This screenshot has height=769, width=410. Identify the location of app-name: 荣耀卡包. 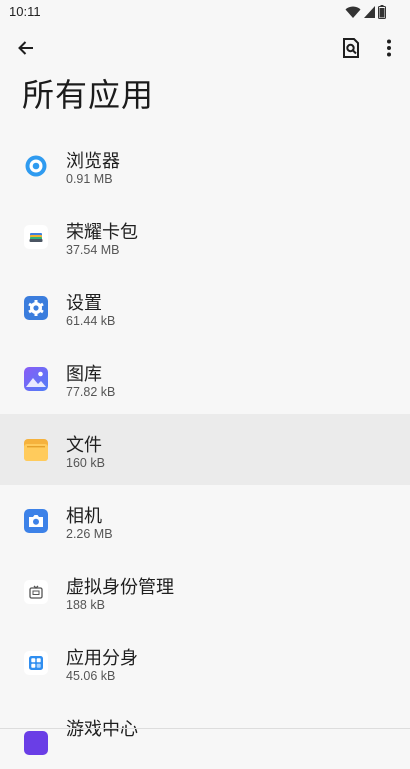
(102, 232).